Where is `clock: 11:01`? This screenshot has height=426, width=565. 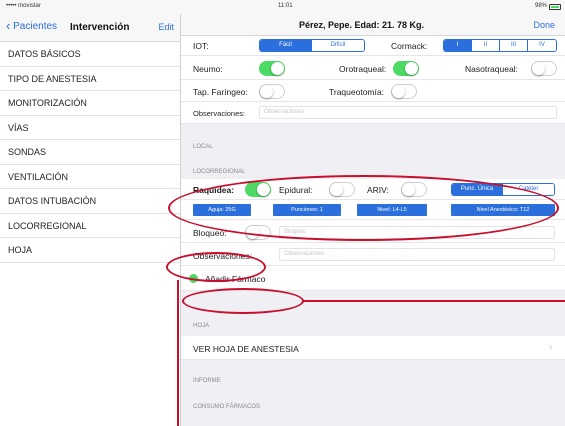 clock: 11:01 is located at coordinates (285, 6).